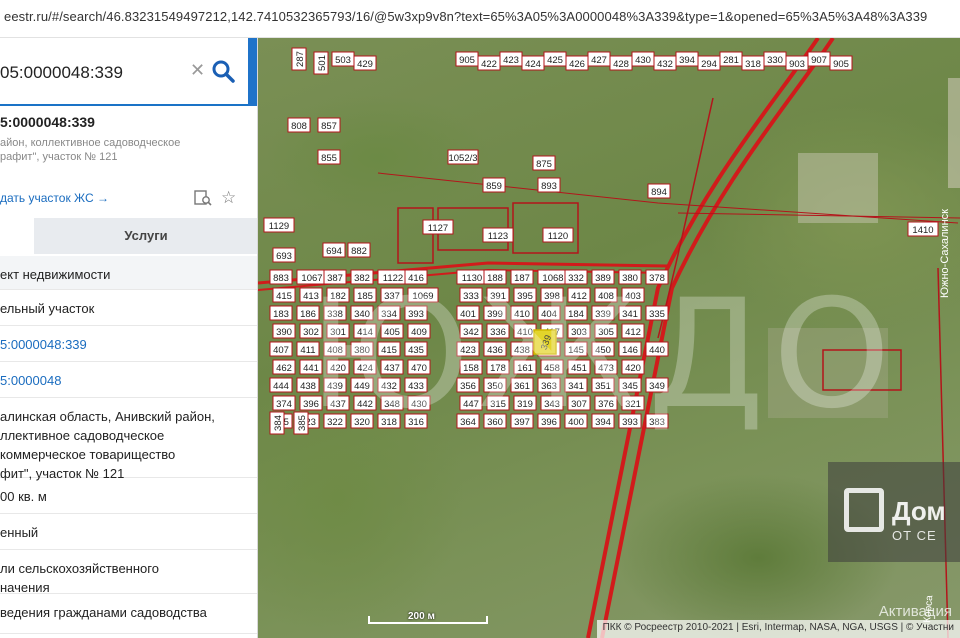  What do you see at coordinates (284, 403) in the screenshot?
I see `parcel-label: 374` at bounding box center [284, 403].